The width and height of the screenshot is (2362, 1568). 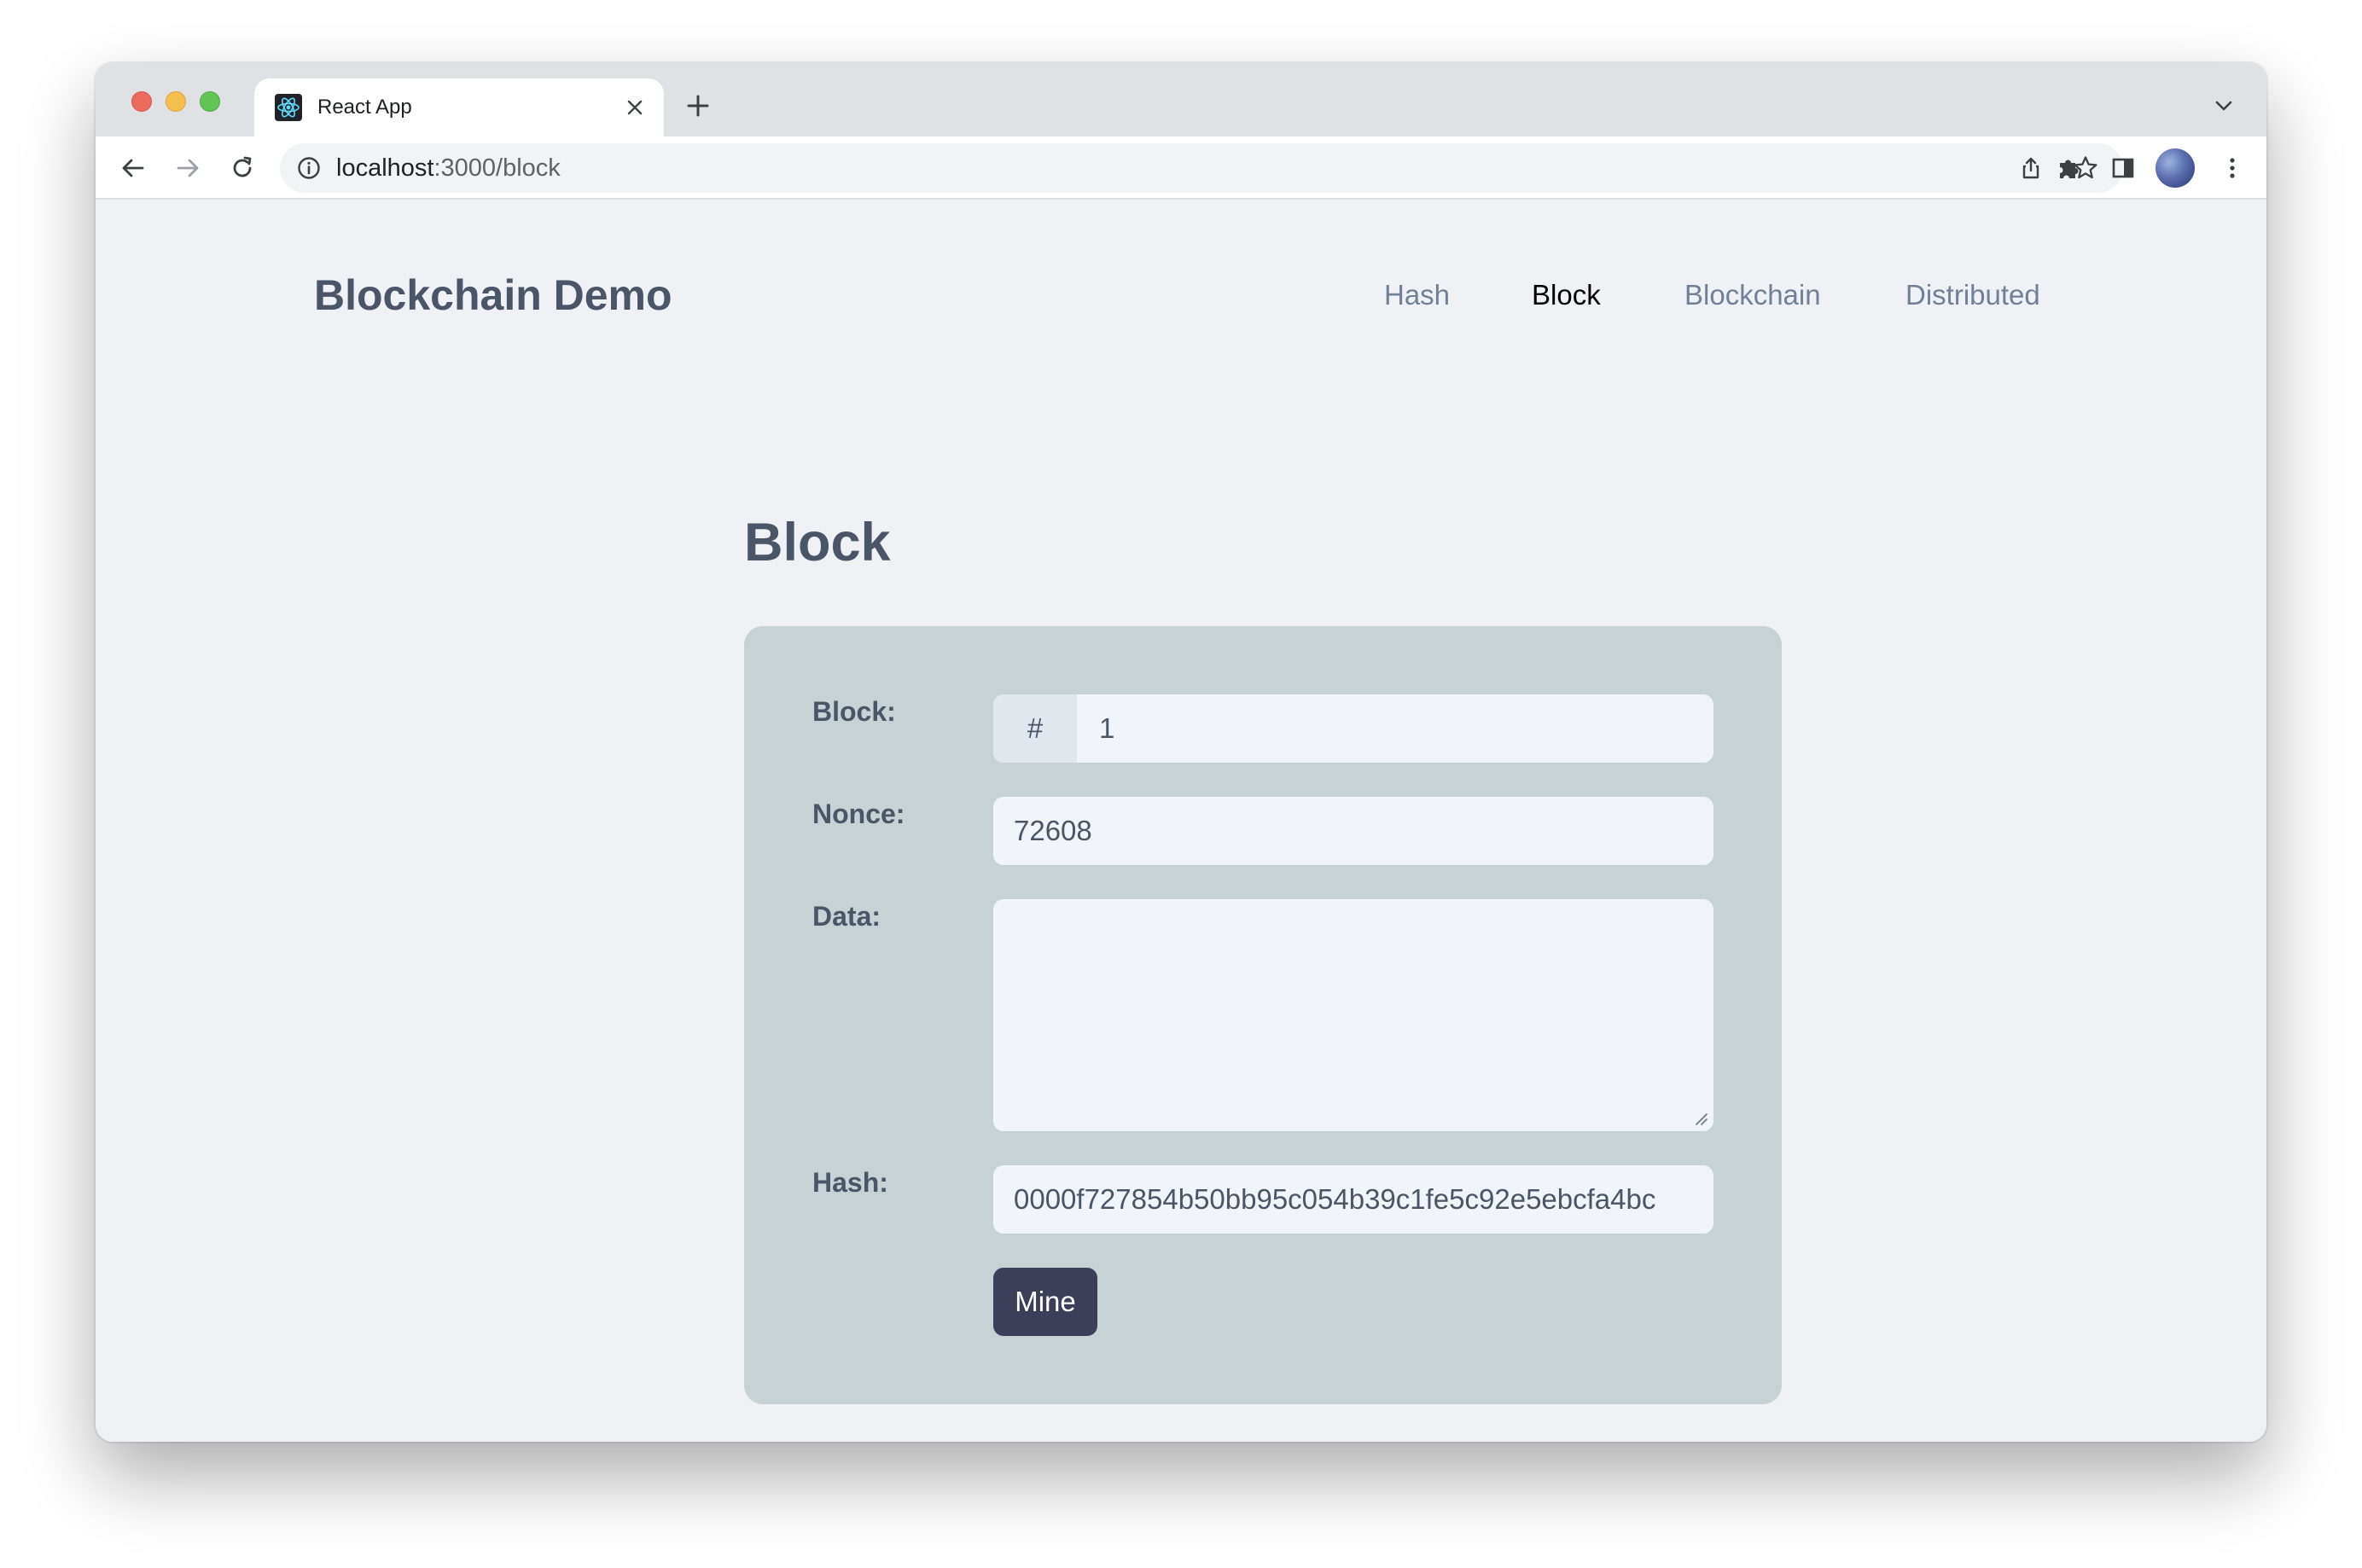 What do you see at coordinates (497, 168) in the screenshot?
I see `url-path: :3000/block` at bounding box center [497, 168].